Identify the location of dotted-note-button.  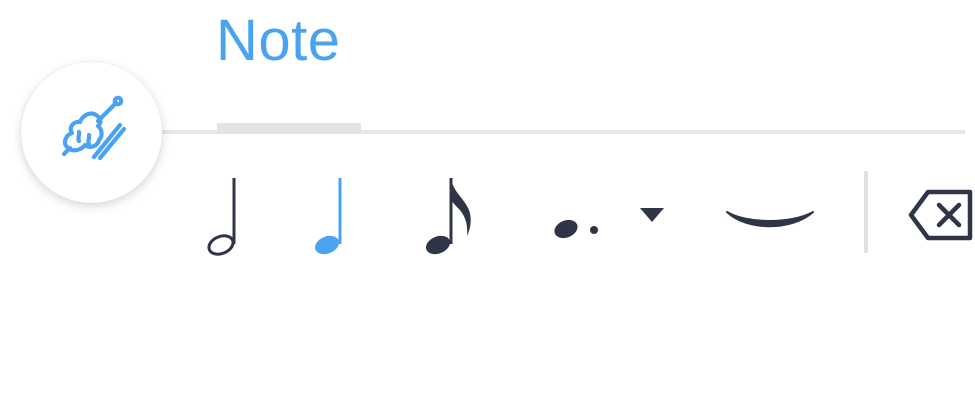
(578, 225).